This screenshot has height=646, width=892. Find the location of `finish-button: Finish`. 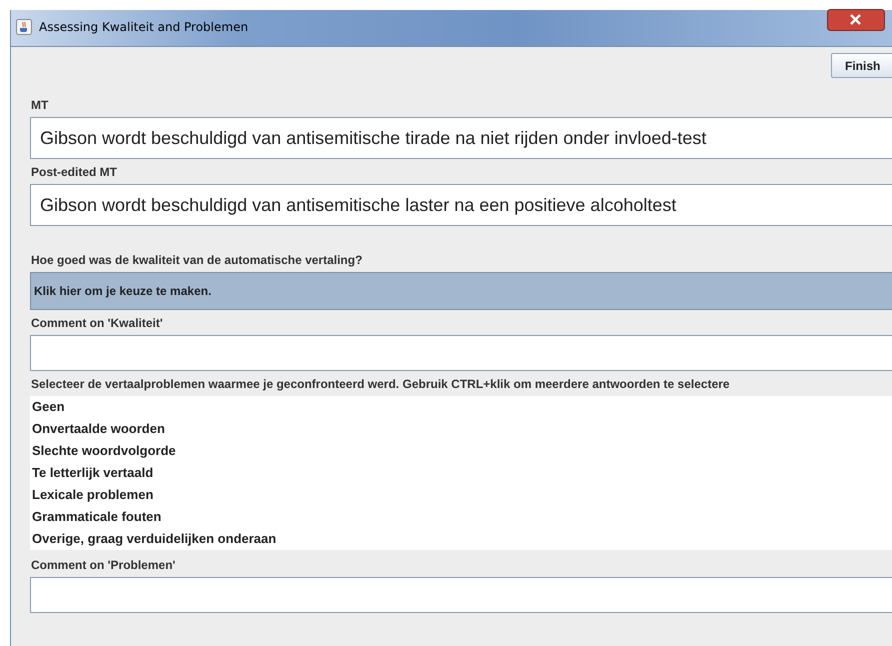

finish-button: Finish is located at coordinates (861, 65).